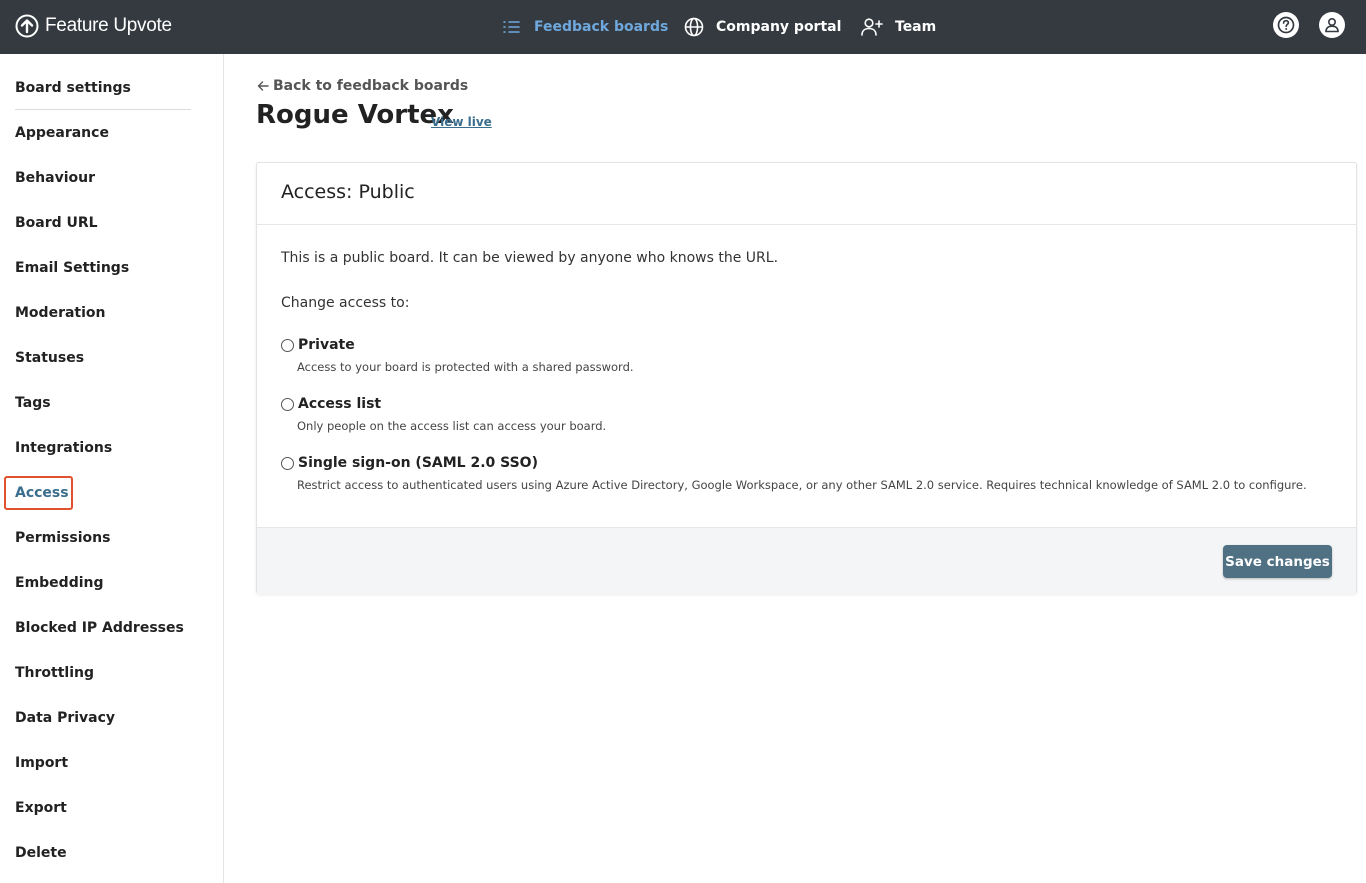 The height and width of the screenshot is (883, 1366). I want to click on sidebar-item-board-settings: Board settings, so click(73, 88).